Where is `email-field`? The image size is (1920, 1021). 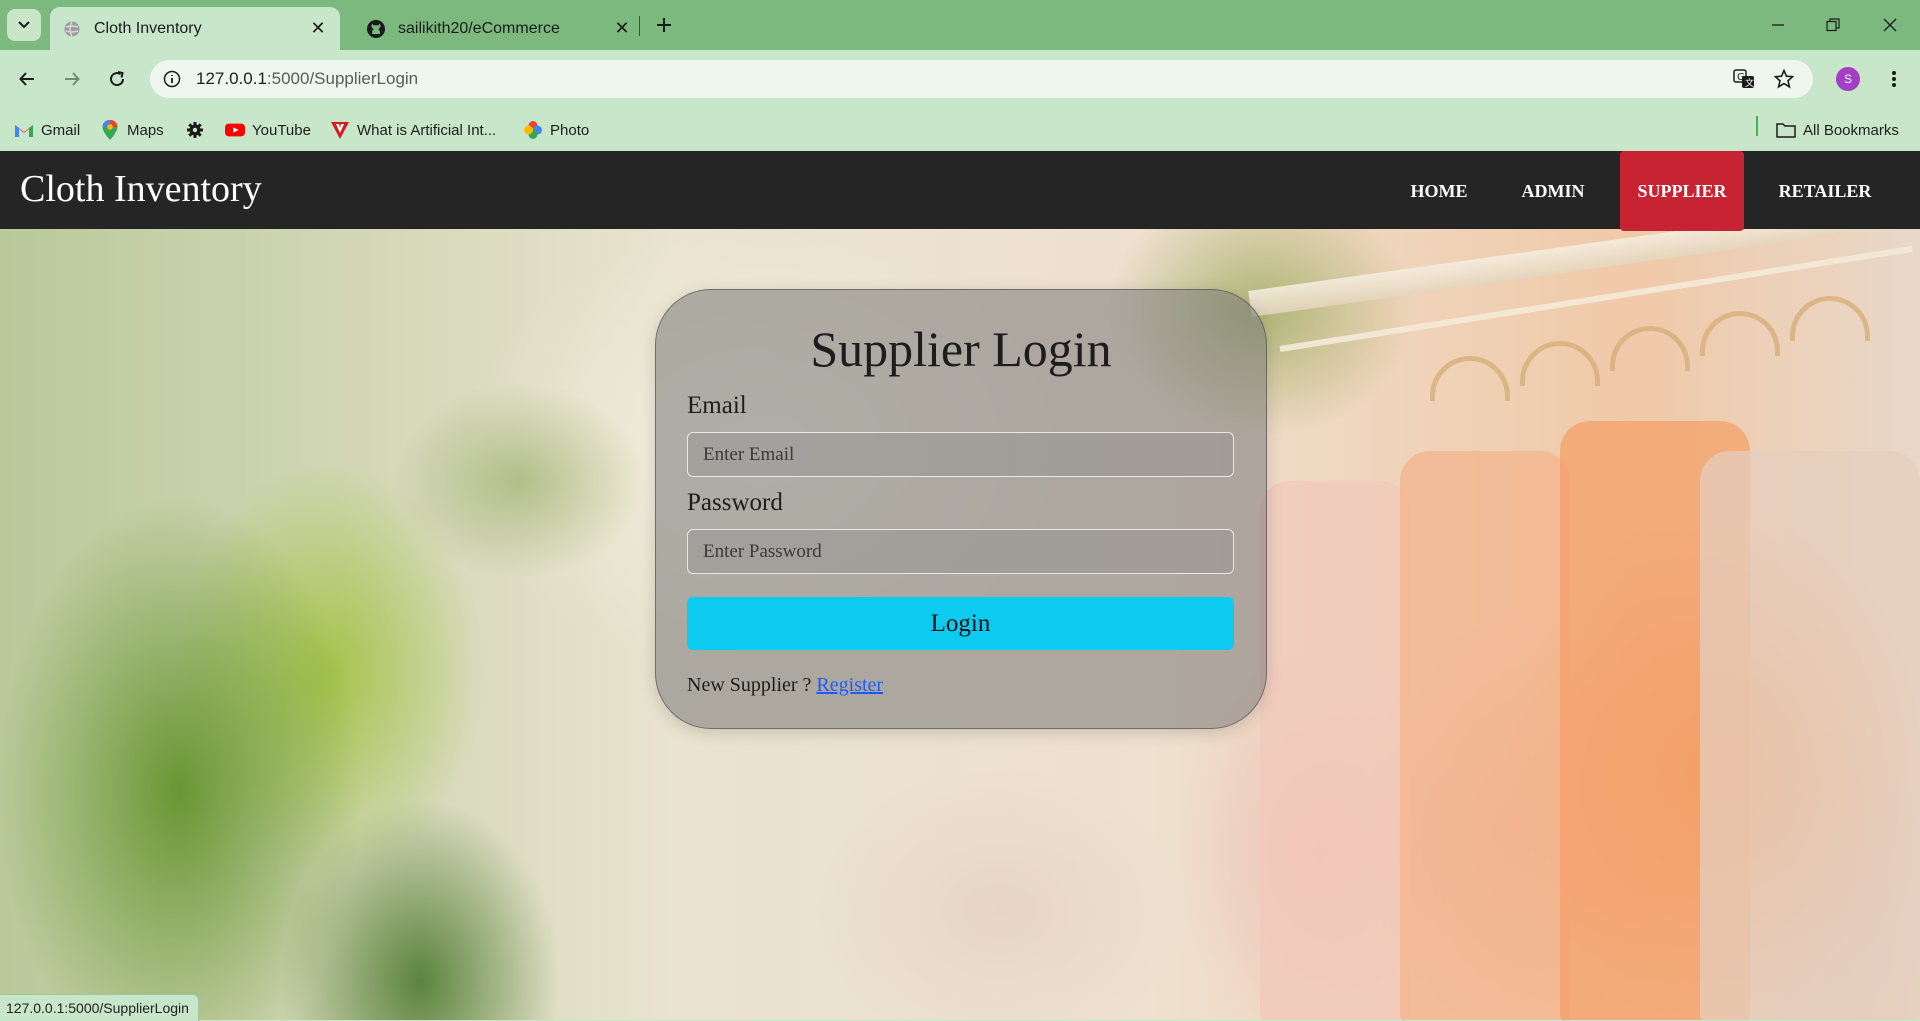 email-field is located at coordinates (960, 454).